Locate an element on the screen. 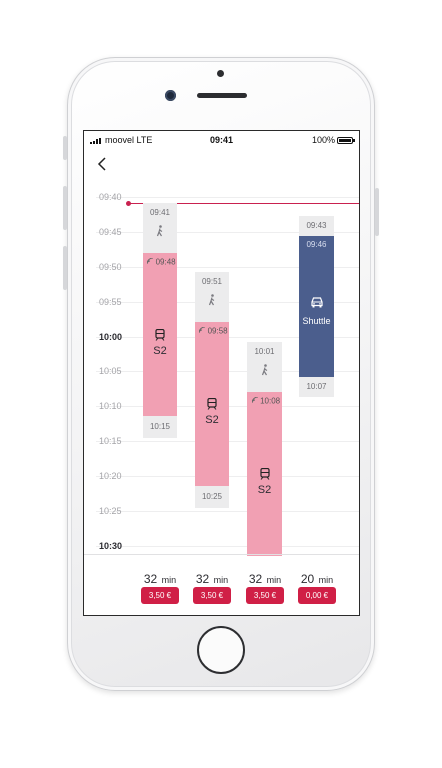  time-label: 10:20 is located at coordinates (110, 476).